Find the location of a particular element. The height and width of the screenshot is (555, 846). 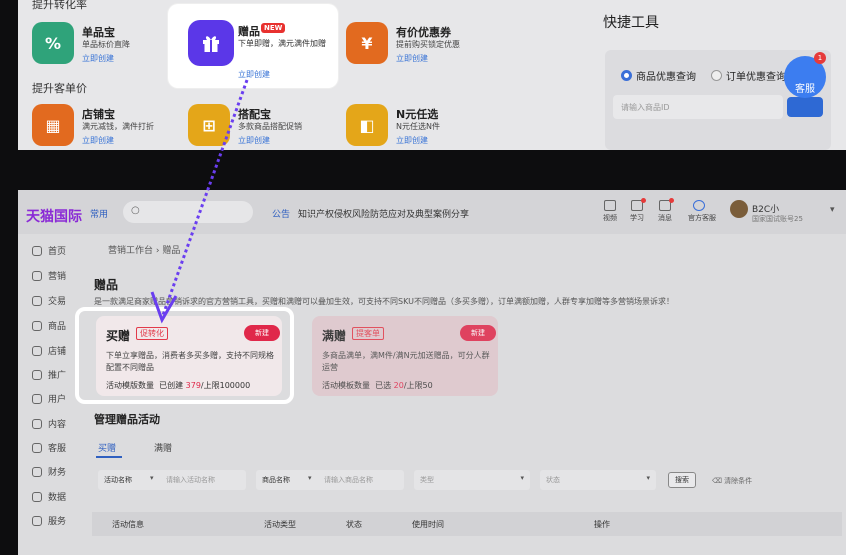

status-select: 状态 ▾ is located at coordinates (598, 480).